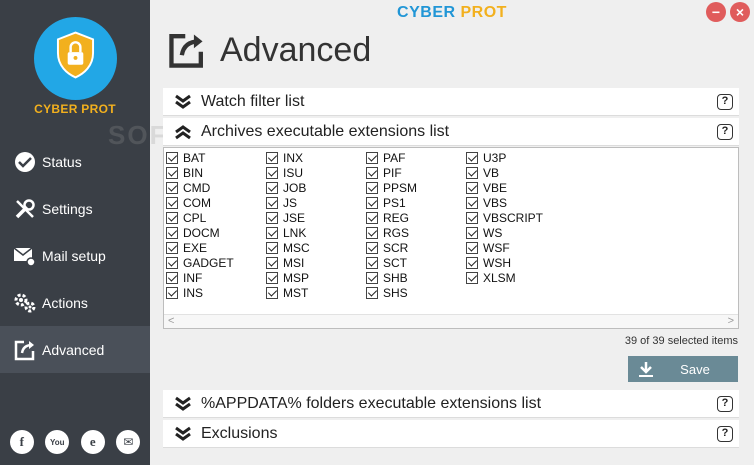  I want to click on sidebar-item-status: Status, so click(75, 161).